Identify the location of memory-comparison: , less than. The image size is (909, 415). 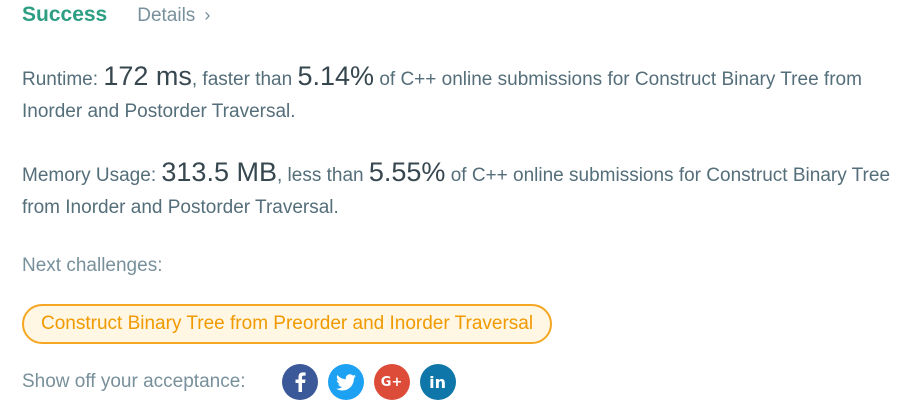
(320, 175).